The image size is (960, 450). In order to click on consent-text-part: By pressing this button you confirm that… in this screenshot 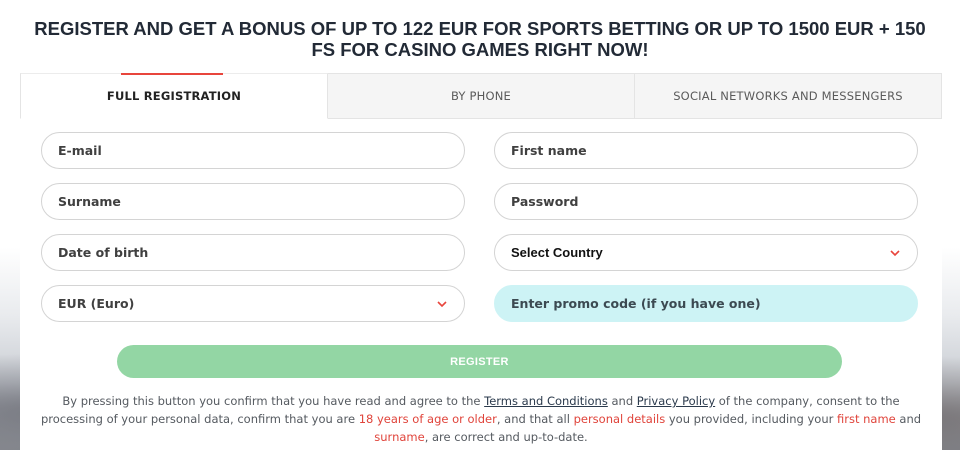, I will do `click(273, 401)`.